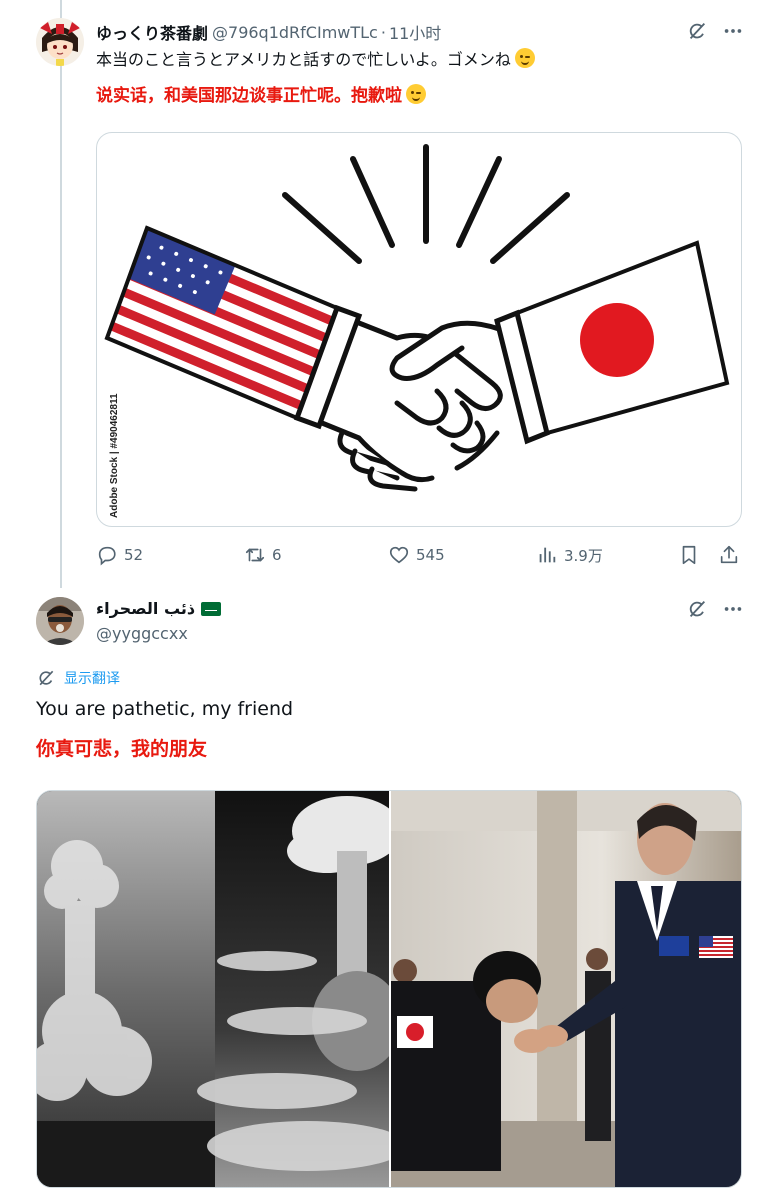 The image size is (761, 1200). Describe the element at coordinates (165, 709) in the screenshot. I see `tweet-text: You are pathetic, my friend` at that location.